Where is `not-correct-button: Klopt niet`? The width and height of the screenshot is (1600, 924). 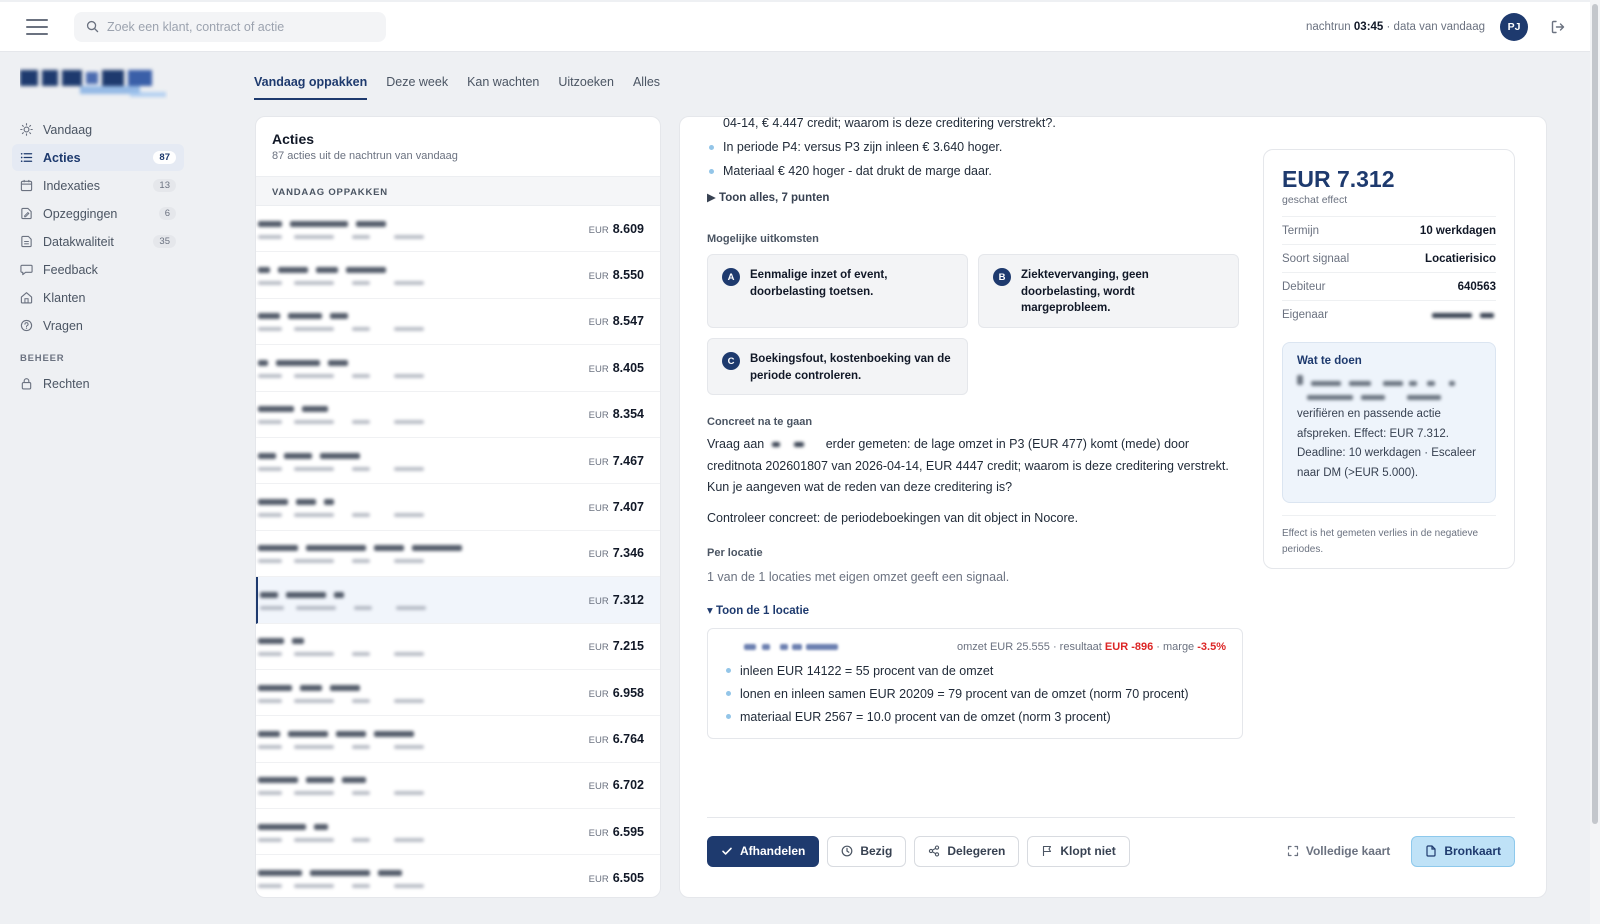
not-correct-button: Klopt niet is located at coordinates (1078, 851).